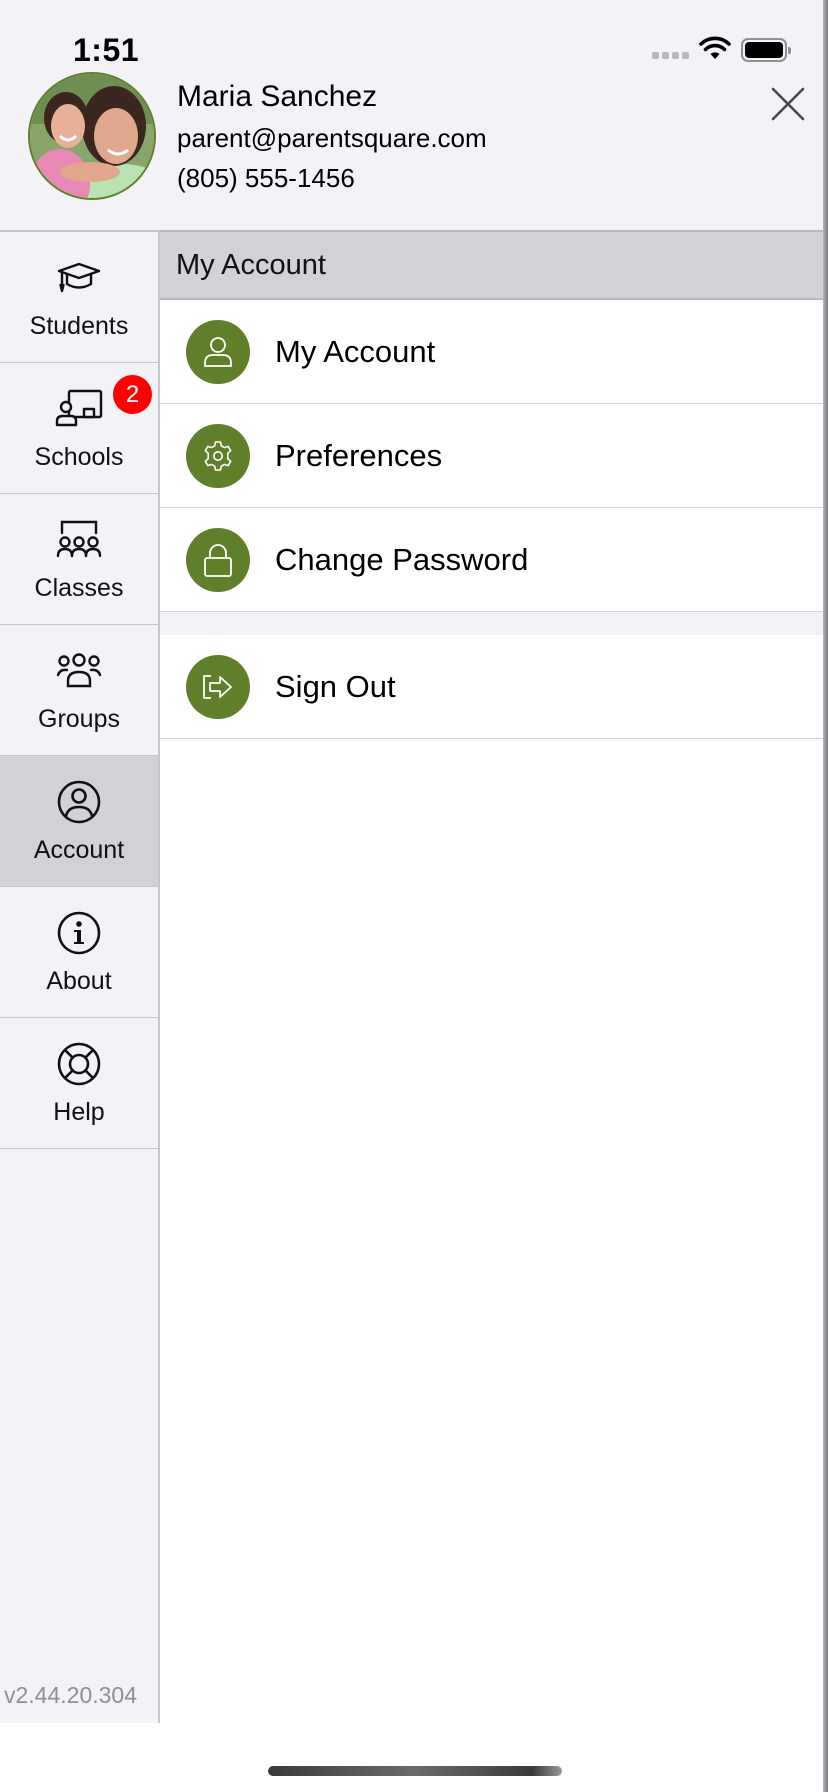 The width and height of the screenshot is (828, 1792). What do you see at coordinates (491, 623) in the screenshot?
I see `section-gap` at bounding box center [491, 623].